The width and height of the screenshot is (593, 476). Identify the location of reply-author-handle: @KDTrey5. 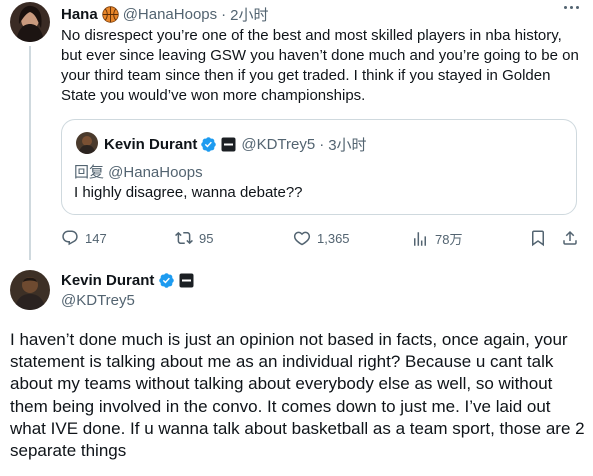
(98, 300).